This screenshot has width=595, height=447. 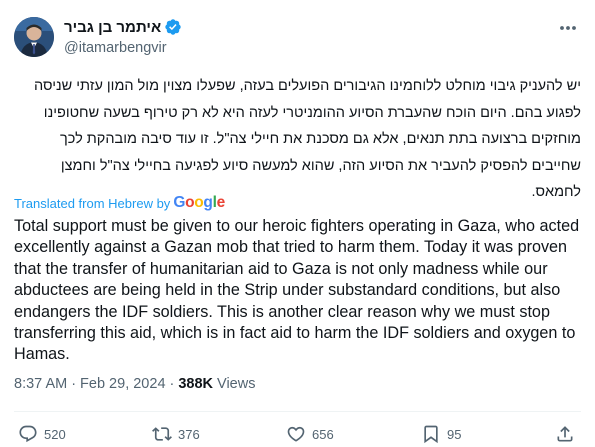 I want to click on like-count: 656, so click(x=323, y=434).